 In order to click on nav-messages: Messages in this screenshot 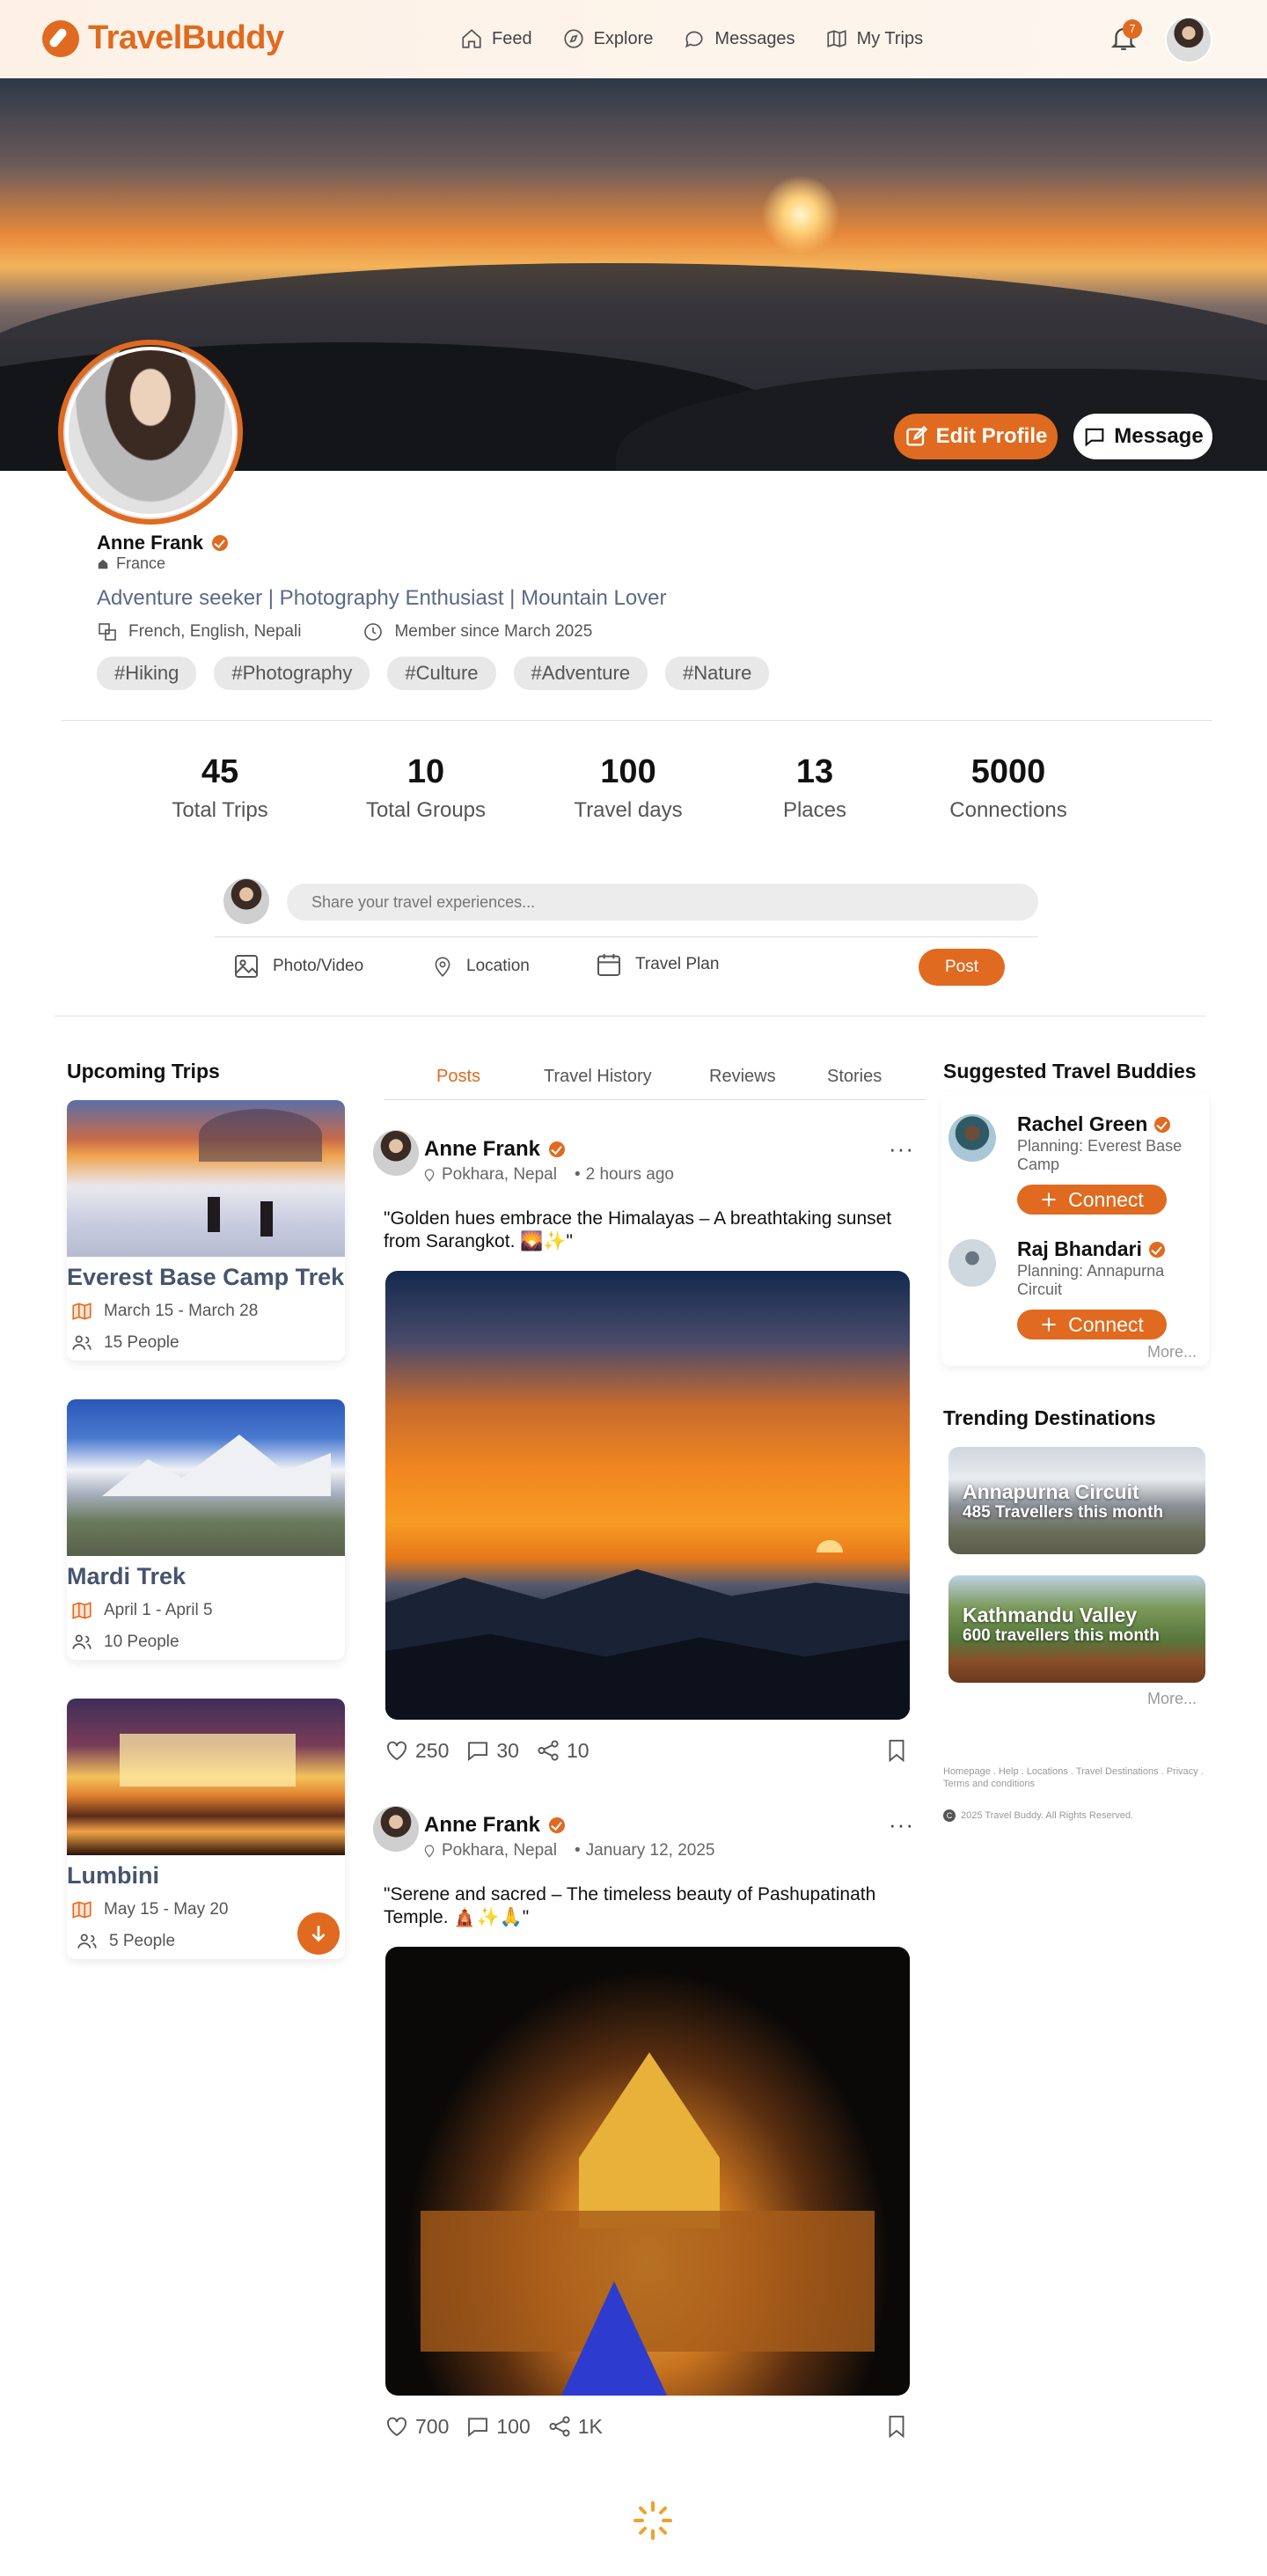, I will do `click(739, 39)`.